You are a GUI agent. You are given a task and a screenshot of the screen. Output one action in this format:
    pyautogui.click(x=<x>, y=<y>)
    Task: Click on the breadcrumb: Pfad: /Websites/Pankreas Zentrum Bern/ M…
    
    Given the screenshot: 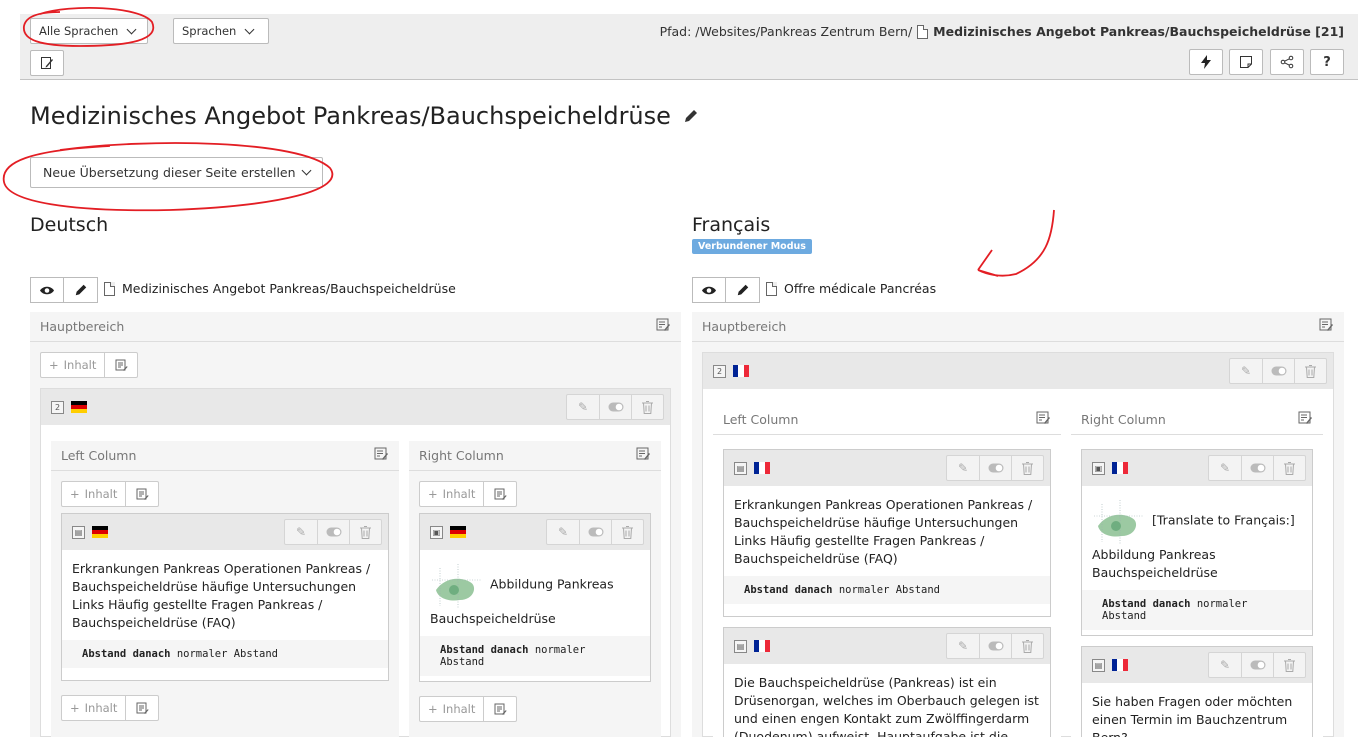 What is the action you would take?
    pyautogui.click(x=1002, y=31)
    